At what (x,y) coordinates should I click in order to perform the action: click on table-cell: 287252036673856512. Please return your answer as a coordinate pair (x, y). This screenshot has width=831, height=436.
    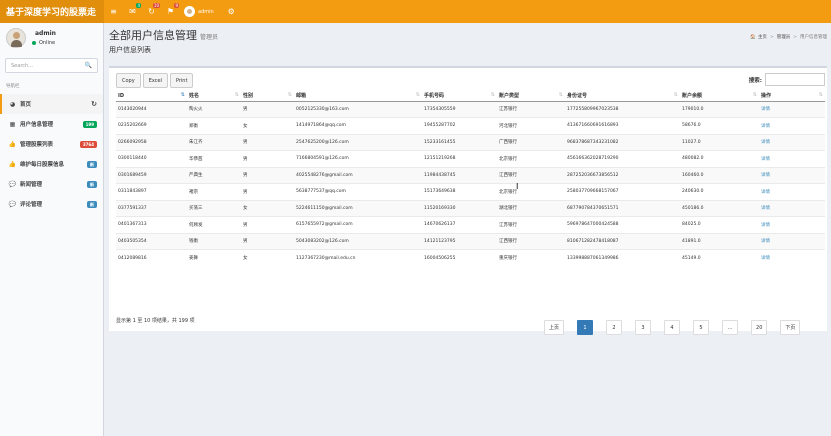
    Looking at the image, I should click on (622, 175).